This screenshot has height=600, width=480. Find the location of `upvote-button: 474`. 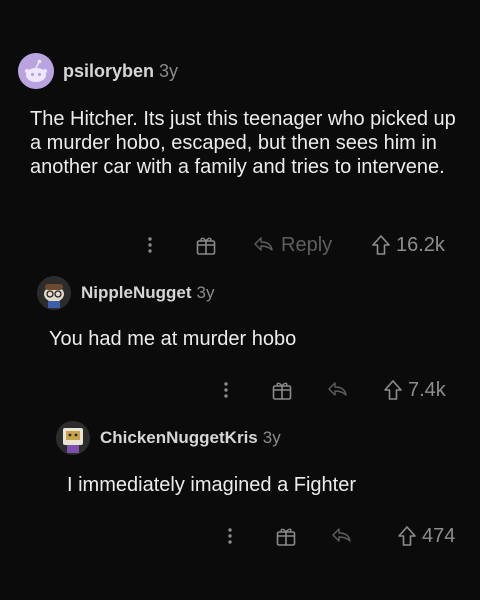

upvote-button: 474 is located at coordinates (425, 536).